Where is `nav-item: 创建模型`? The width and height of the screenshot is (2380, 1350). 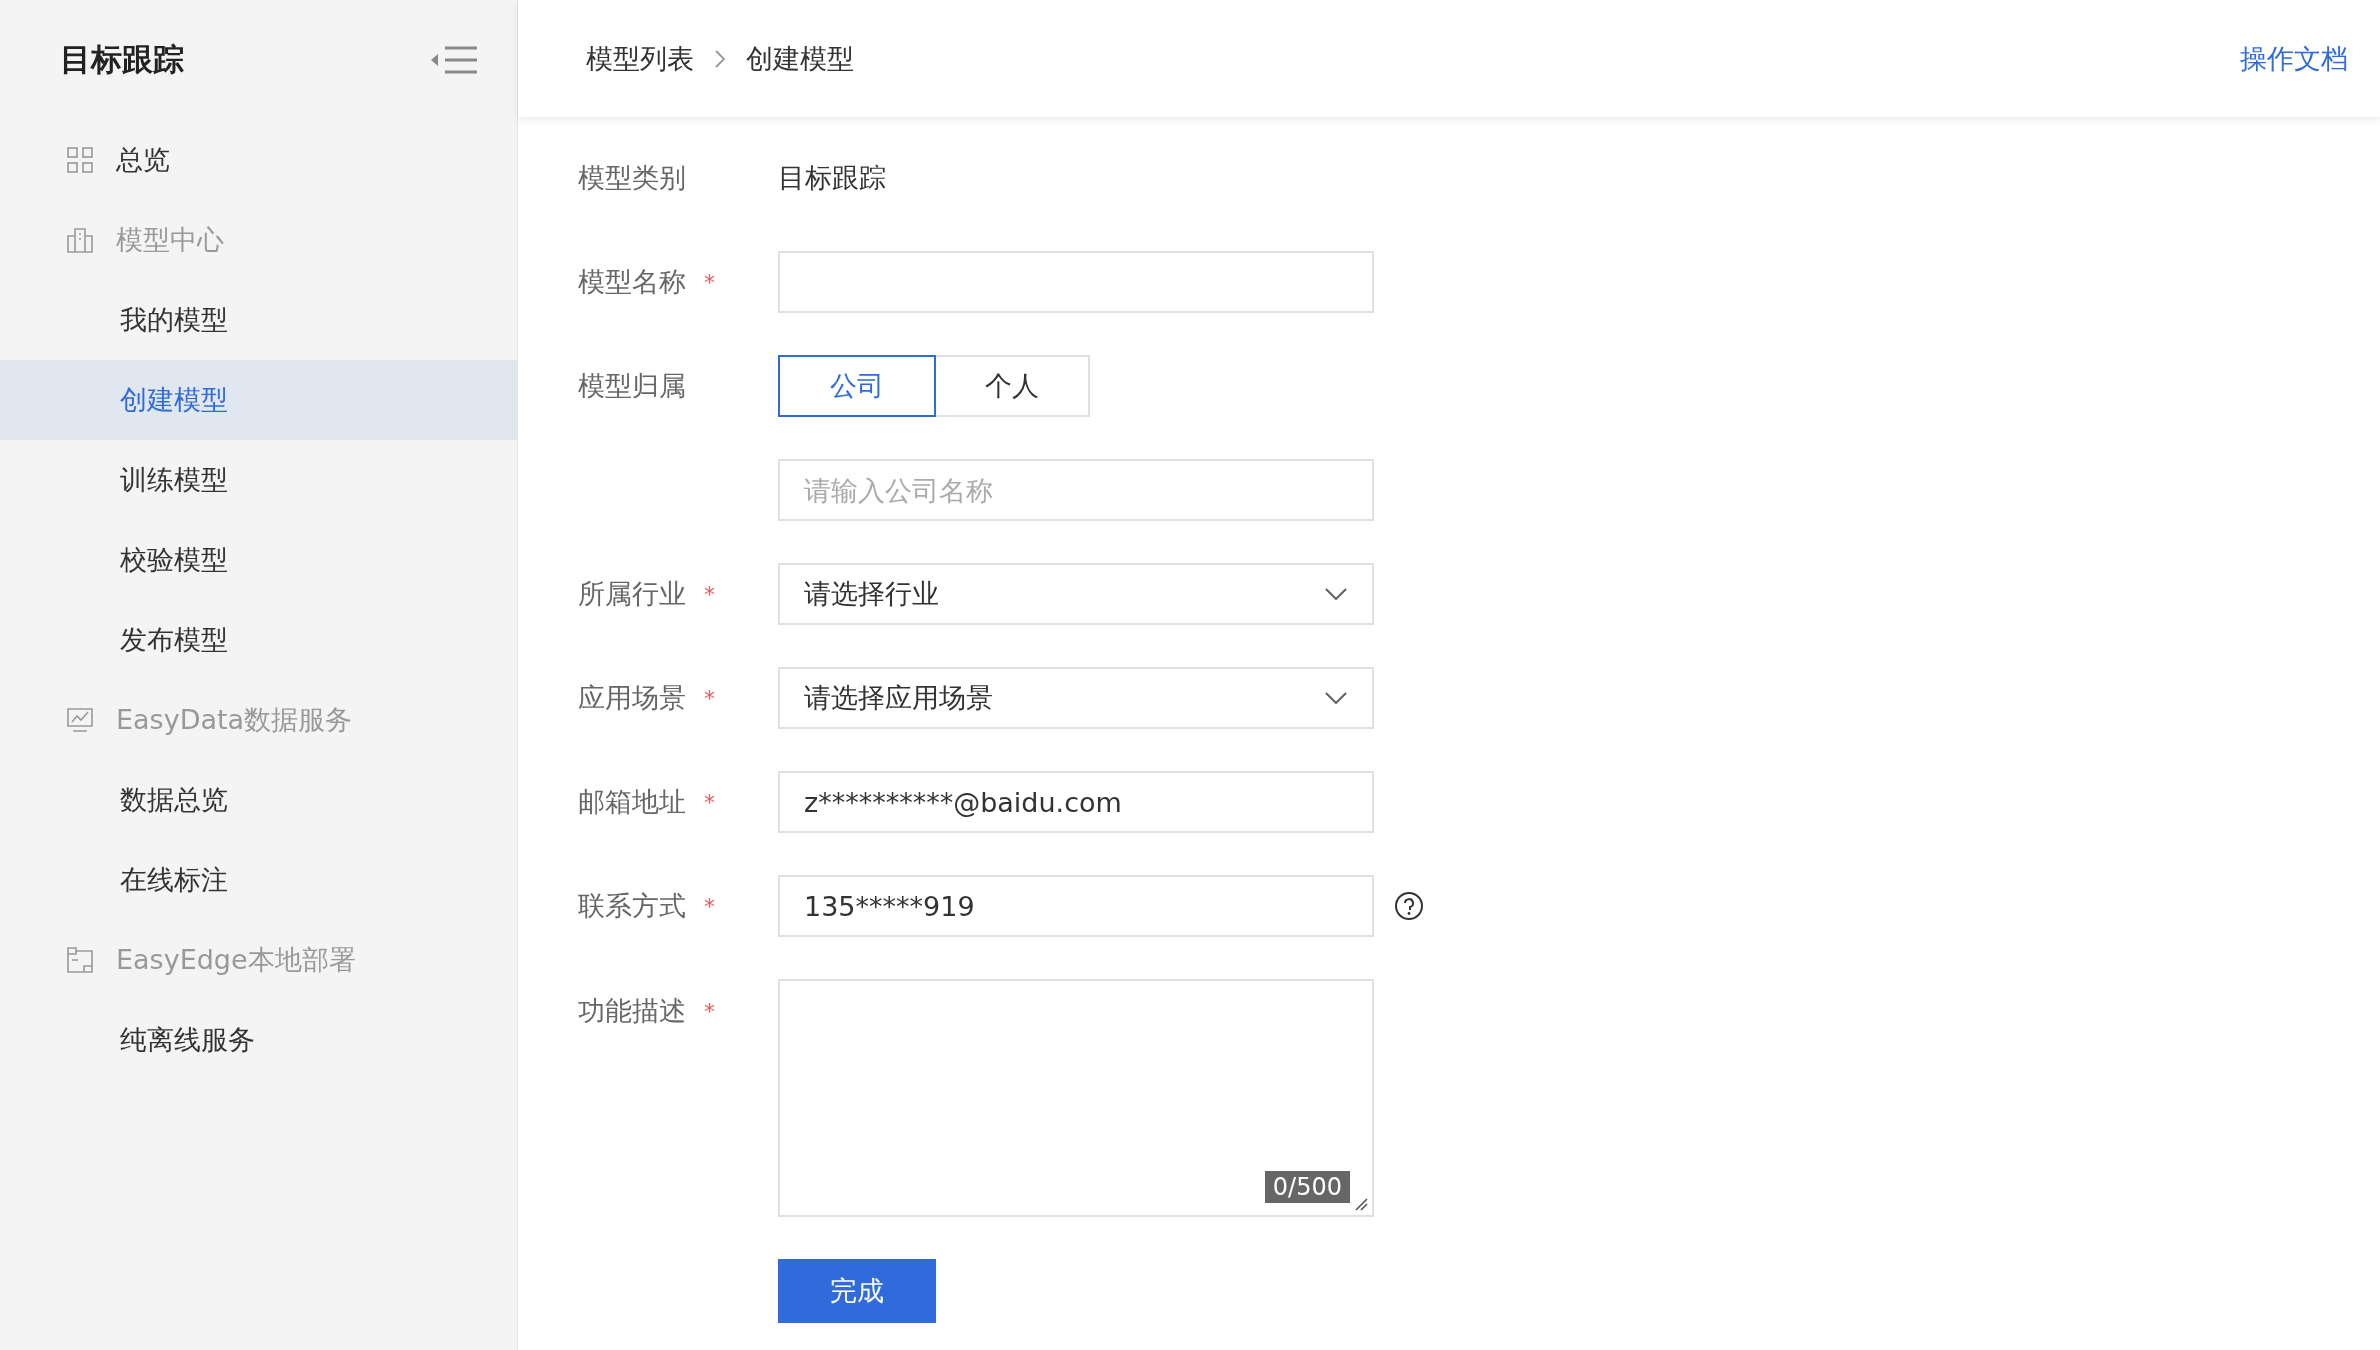
nav-item: 创建模型 is located at coordinates (258, 400).